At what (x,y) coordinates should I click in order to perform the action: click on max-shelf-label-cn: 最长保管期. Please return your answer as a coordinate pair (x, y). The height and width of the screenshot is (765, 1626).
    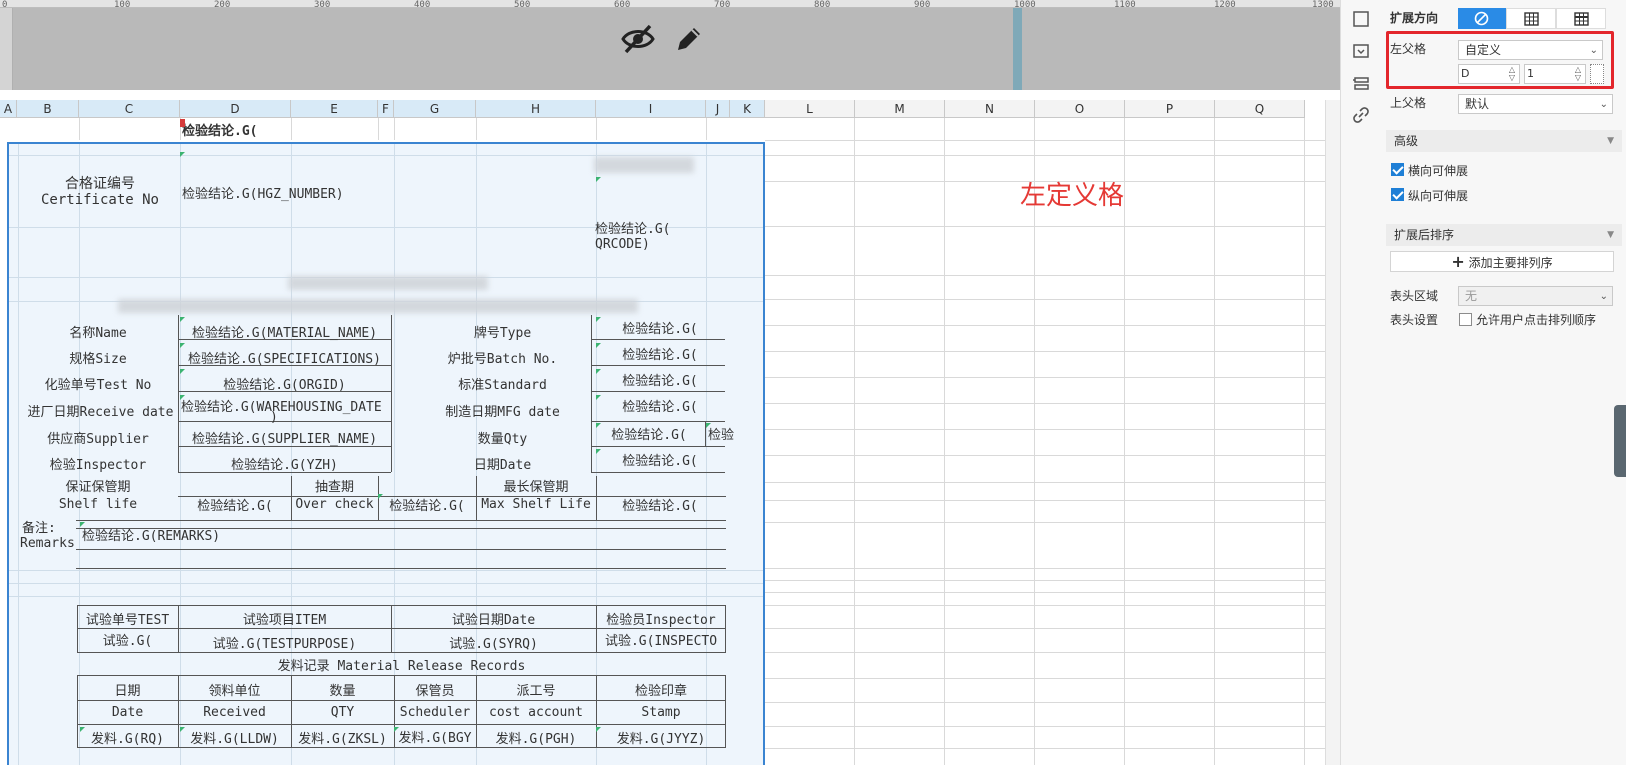
    Looking at the image, I should click on (536, 487).